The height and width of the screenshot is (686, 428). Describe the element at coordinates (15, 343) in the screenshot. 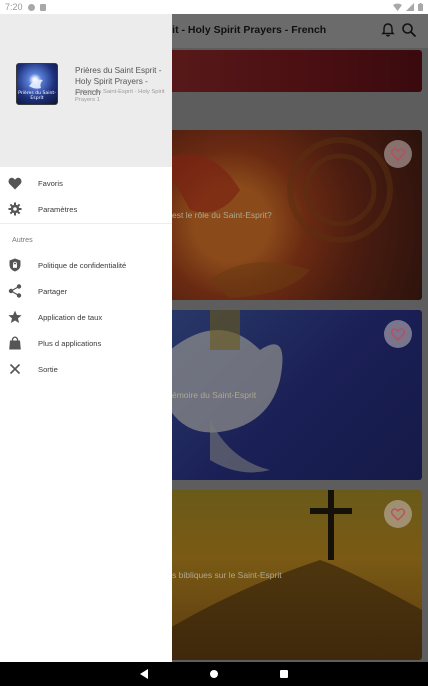

I see `shopping-bag-icon` at that location.